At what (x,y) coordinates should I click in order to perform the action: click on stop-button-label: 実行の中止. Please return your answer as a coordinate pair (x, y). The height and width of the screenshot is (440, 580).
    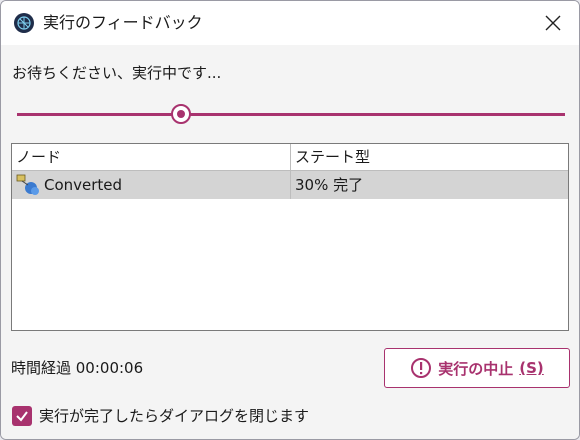
    Looking at the image, I should click on (476, 368).